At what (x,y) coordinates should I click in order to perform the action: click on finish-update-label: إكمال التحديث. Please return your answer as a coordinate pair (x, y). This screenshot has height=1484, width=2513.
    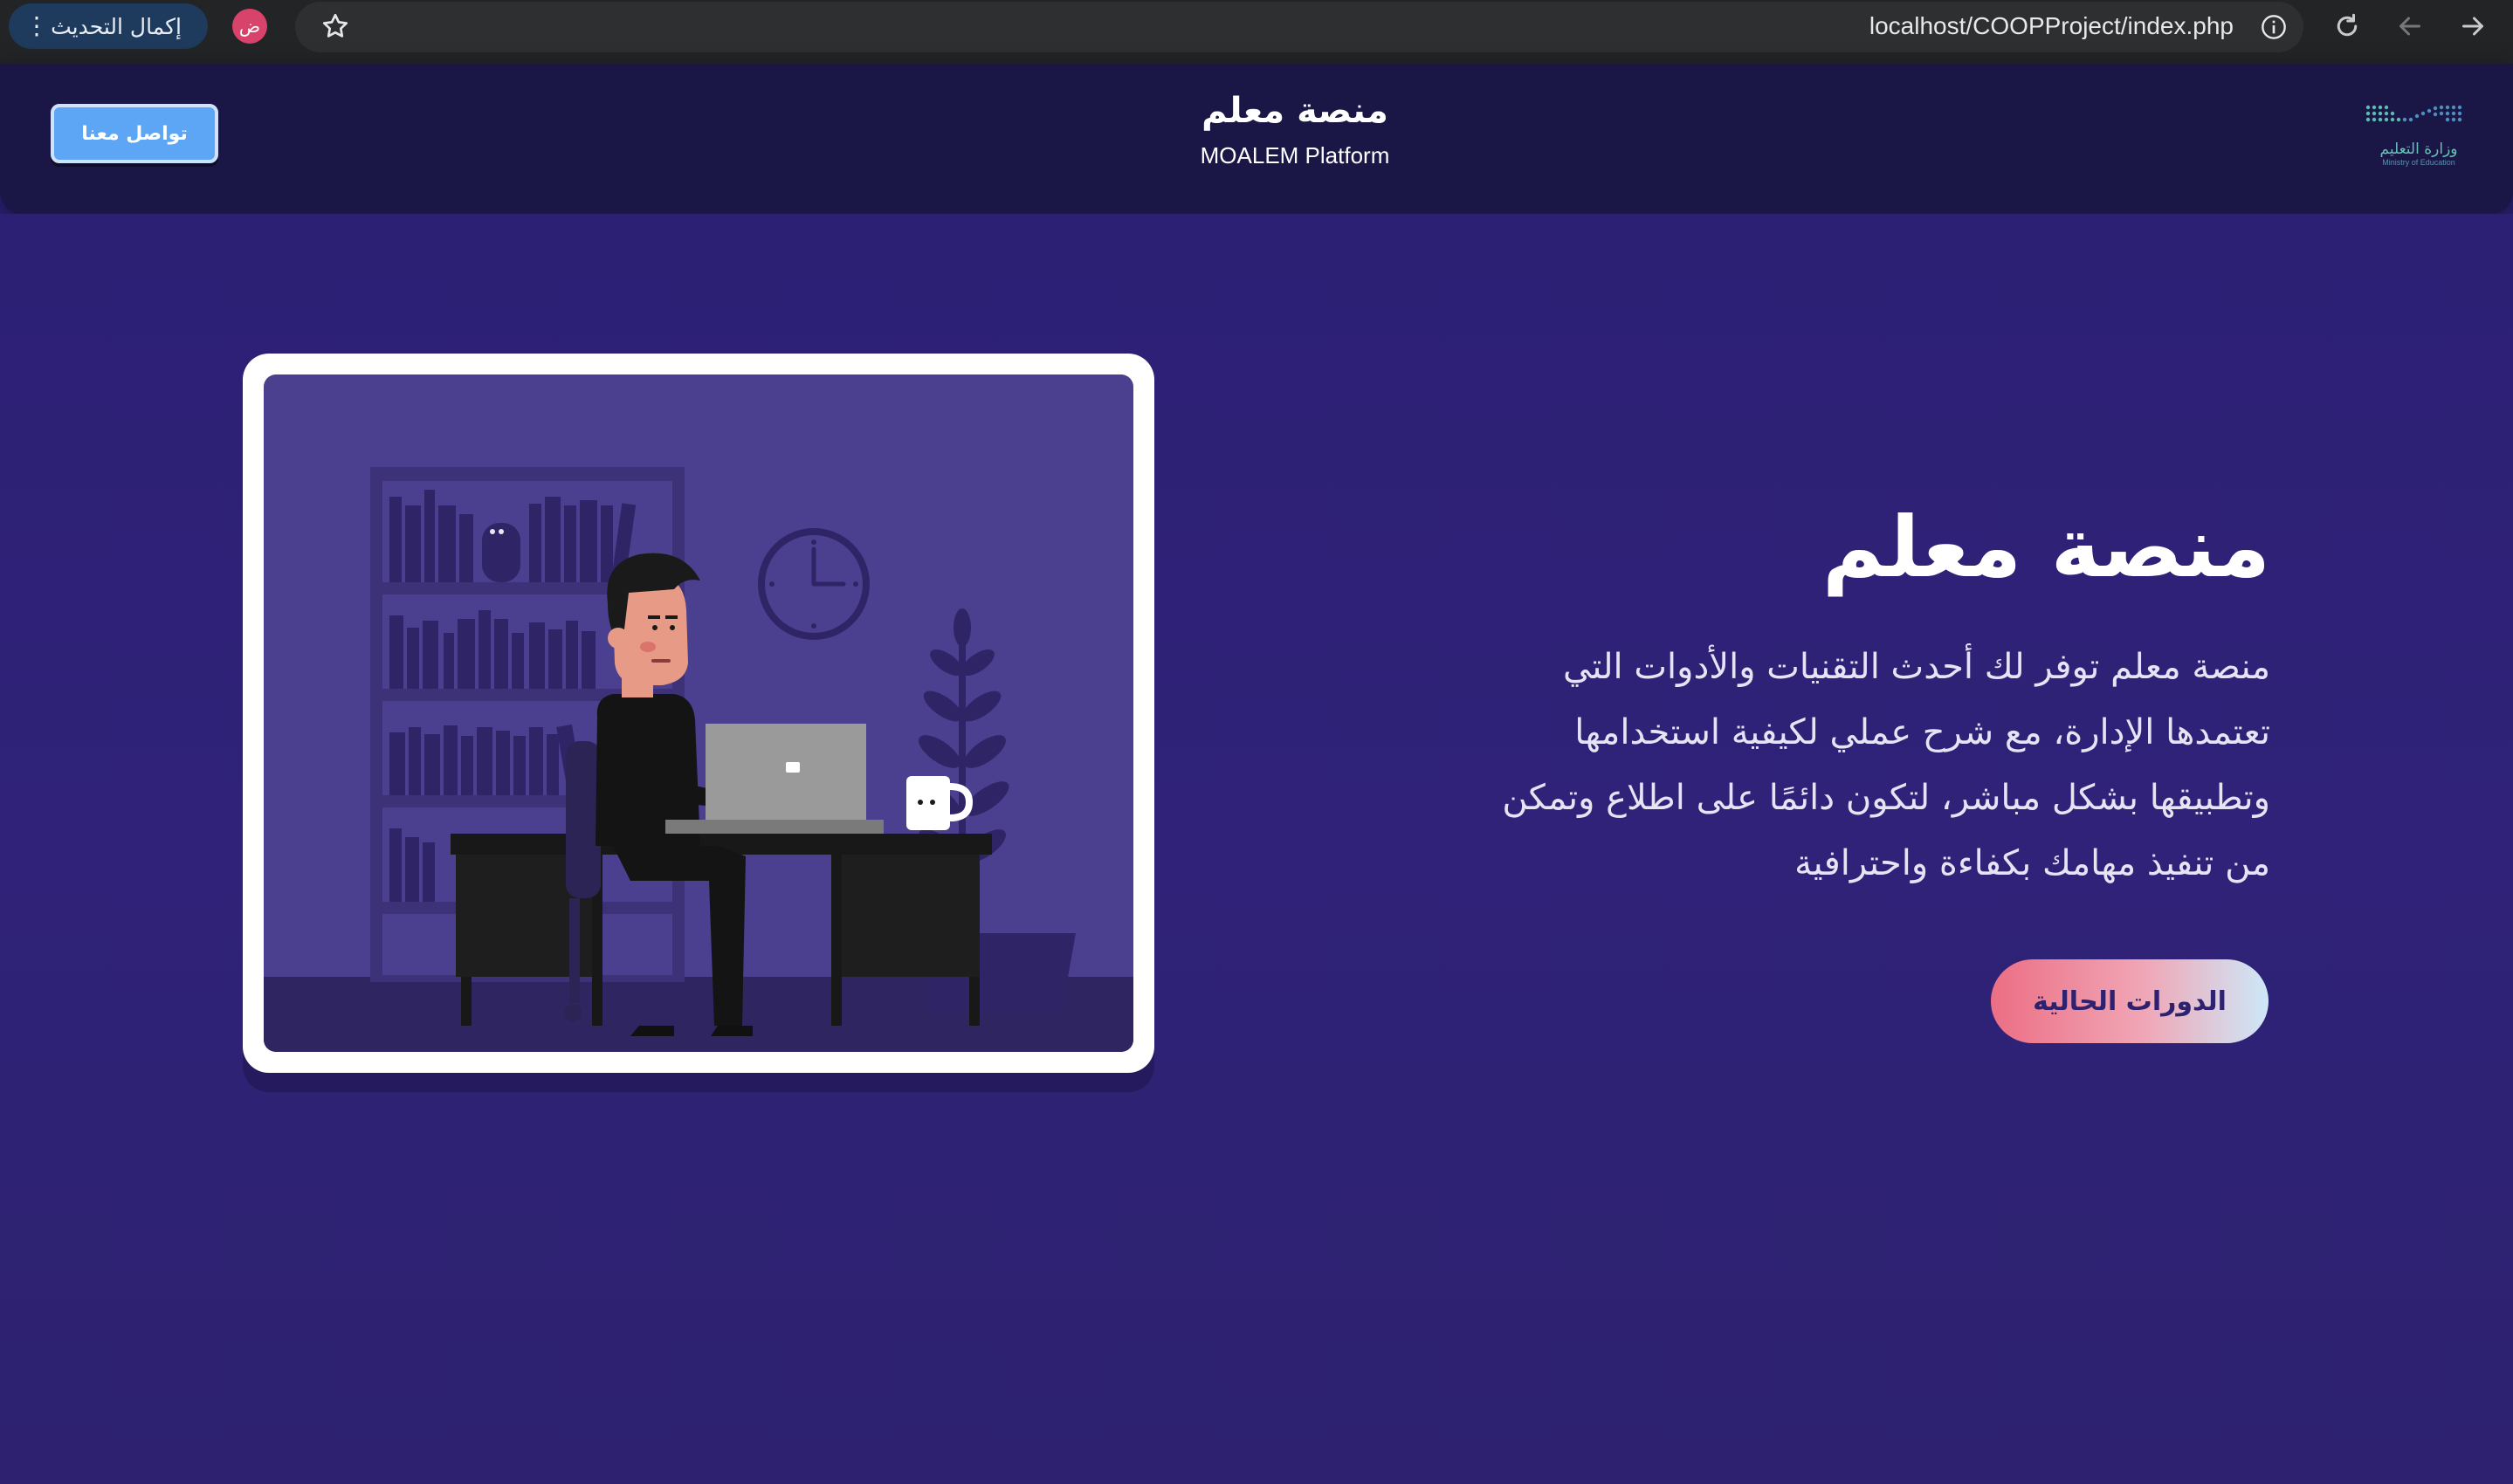
    Looking at the image, I should click on (116, 26).